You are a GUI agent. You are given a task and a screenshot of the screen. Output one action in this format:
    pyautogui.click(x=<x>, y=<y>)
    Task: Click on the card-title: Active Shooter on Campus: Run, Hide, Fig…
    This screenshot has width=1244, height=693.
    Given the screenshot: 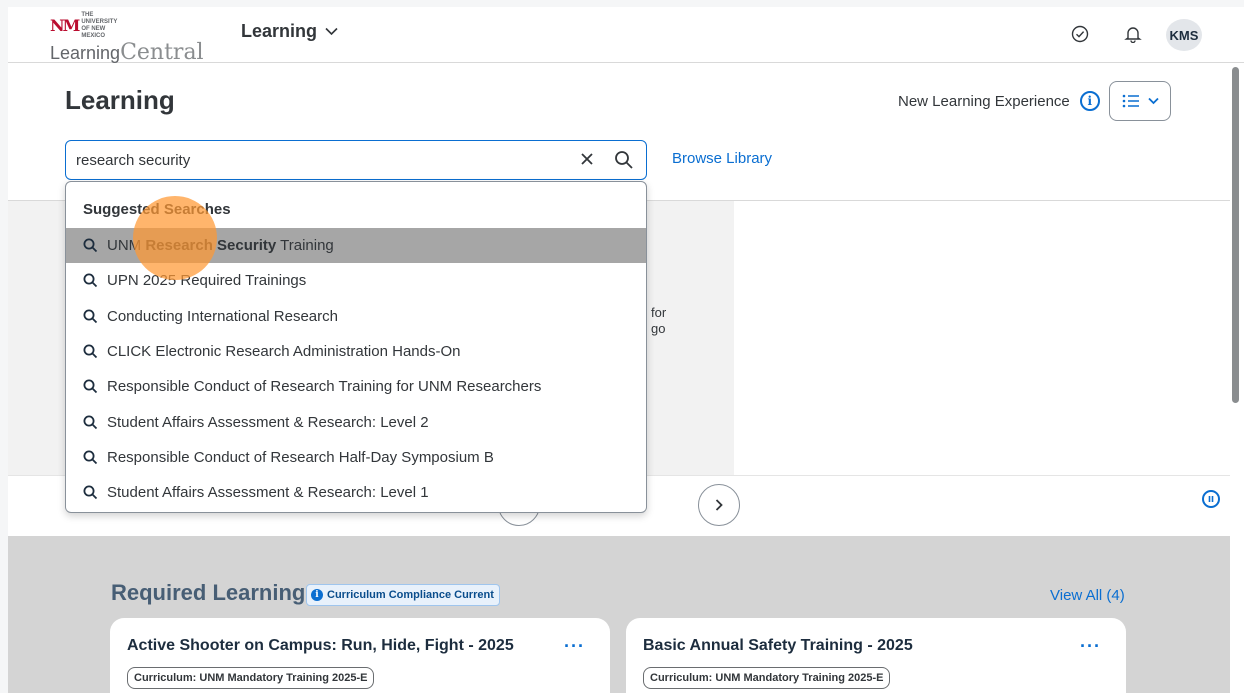 What is the action you would take?
    pyautogui.click(x=320, y=646)
    